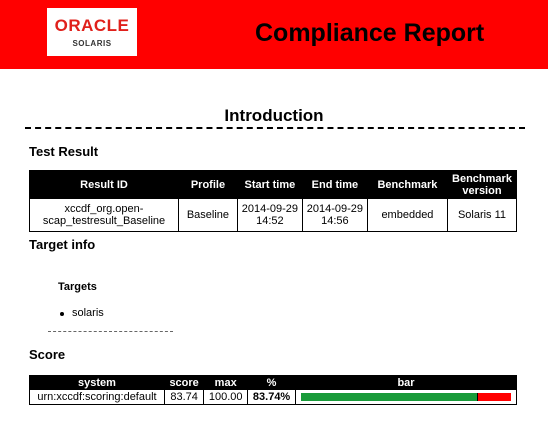 This screenshot has width=548, height=421. What do you see at coordinates (104, 215) in the screenshot?
I see `result-id-cell: xccdf_org.open-scap_testresult_Baseline` at bounding box center [104, 215].